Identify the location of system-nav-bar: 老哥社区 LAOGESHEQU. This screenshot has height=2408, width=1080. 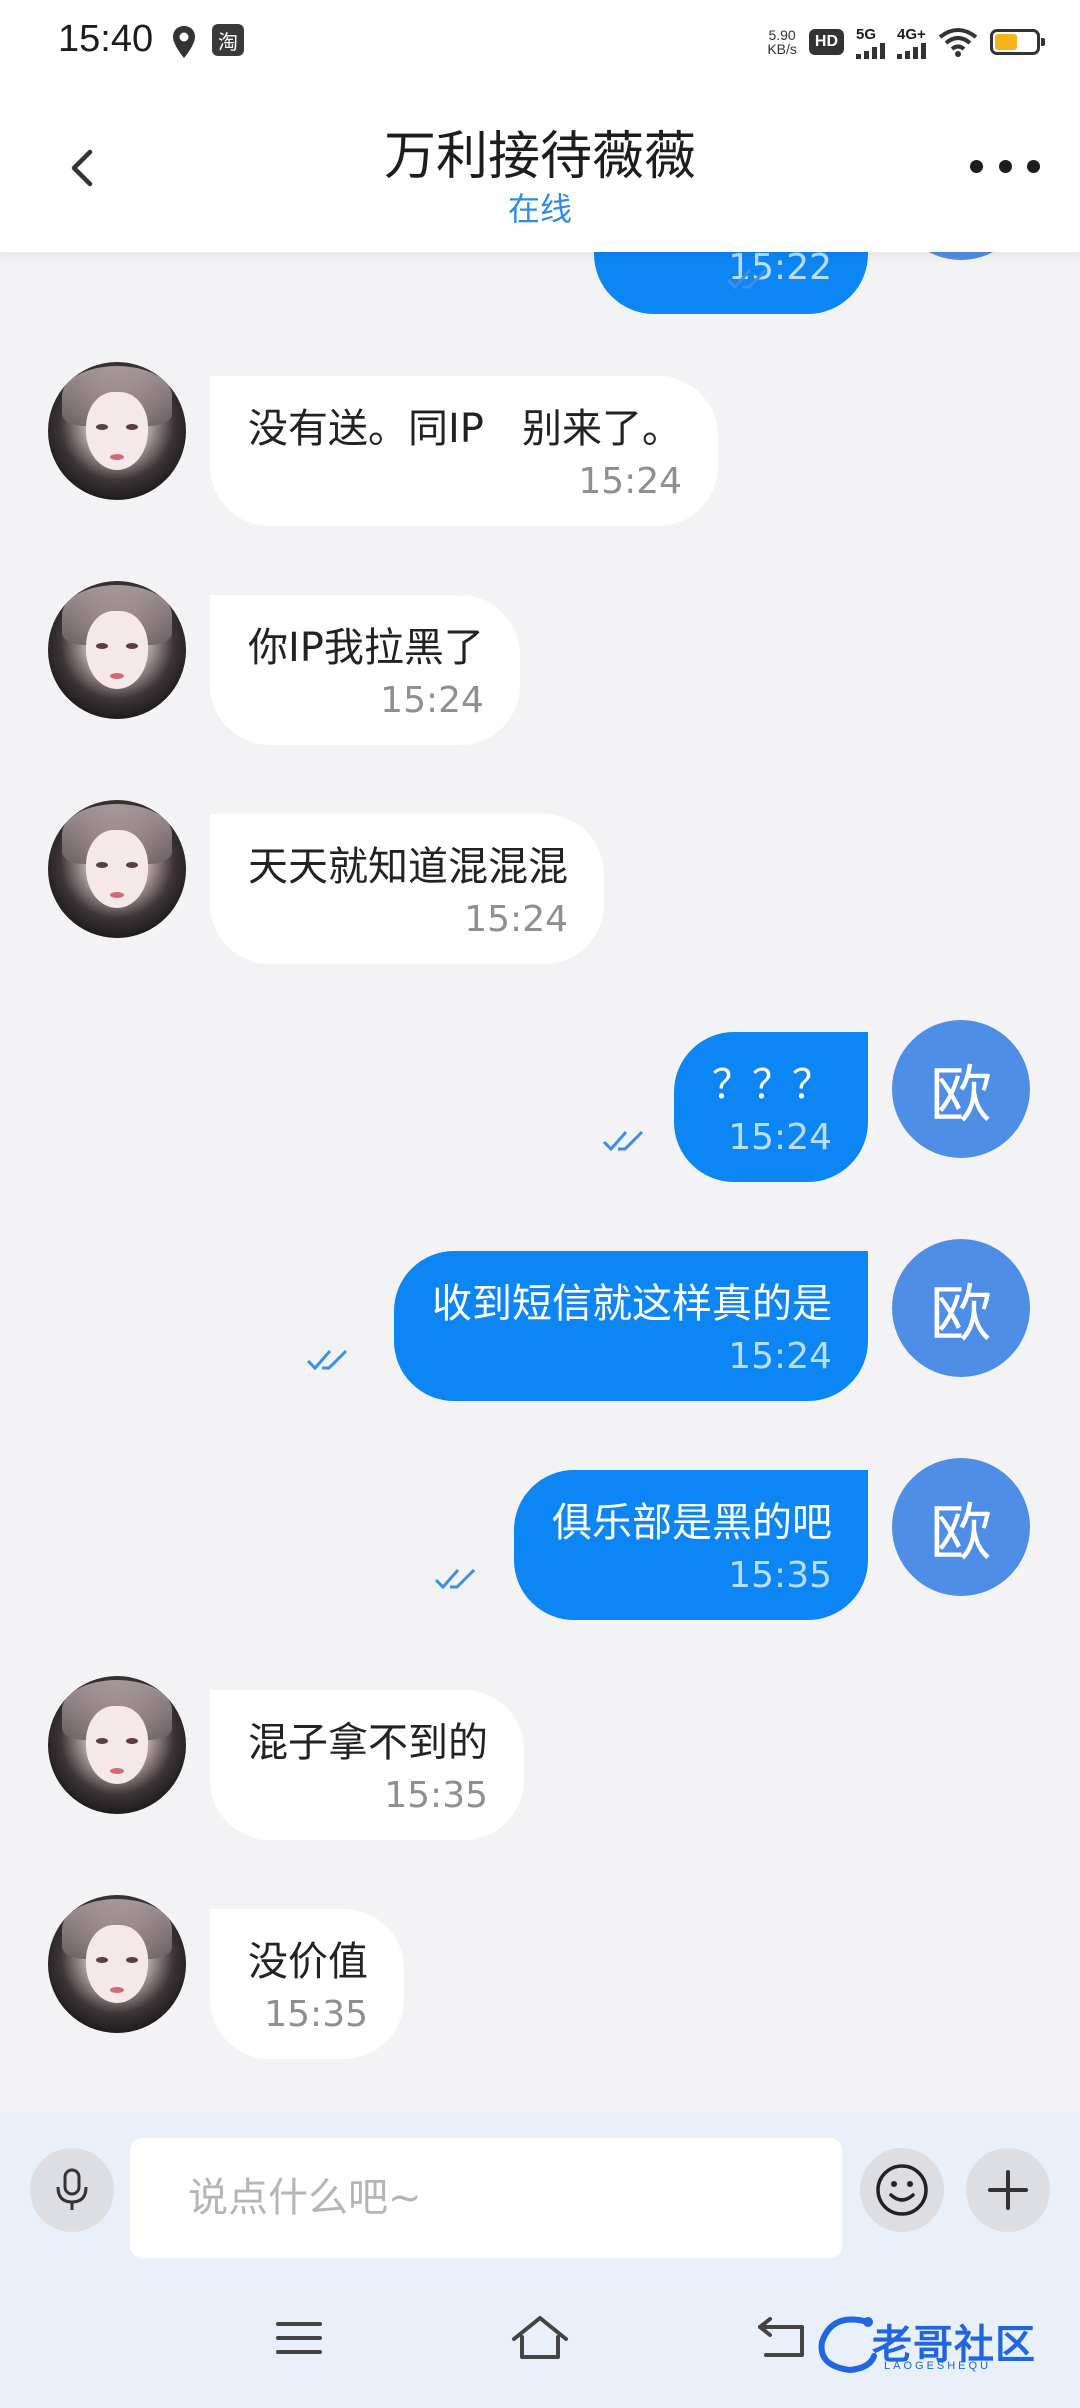
(540, 2338).